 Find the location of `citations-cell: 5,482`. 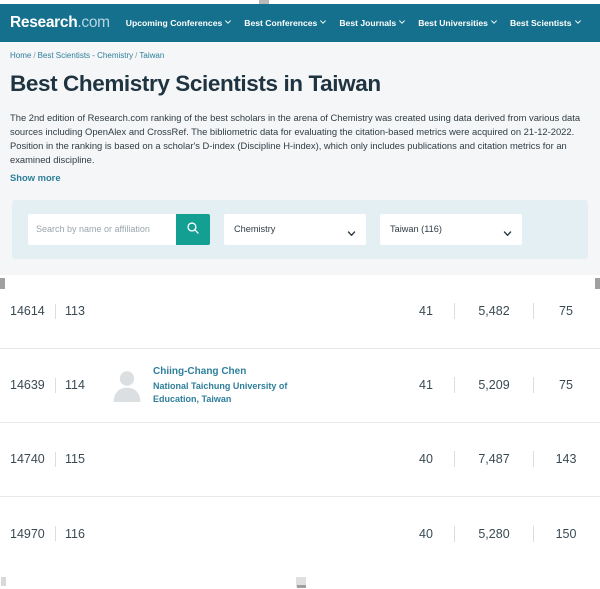

citations-cell: 5,482 is located at coordinates (494, 311).